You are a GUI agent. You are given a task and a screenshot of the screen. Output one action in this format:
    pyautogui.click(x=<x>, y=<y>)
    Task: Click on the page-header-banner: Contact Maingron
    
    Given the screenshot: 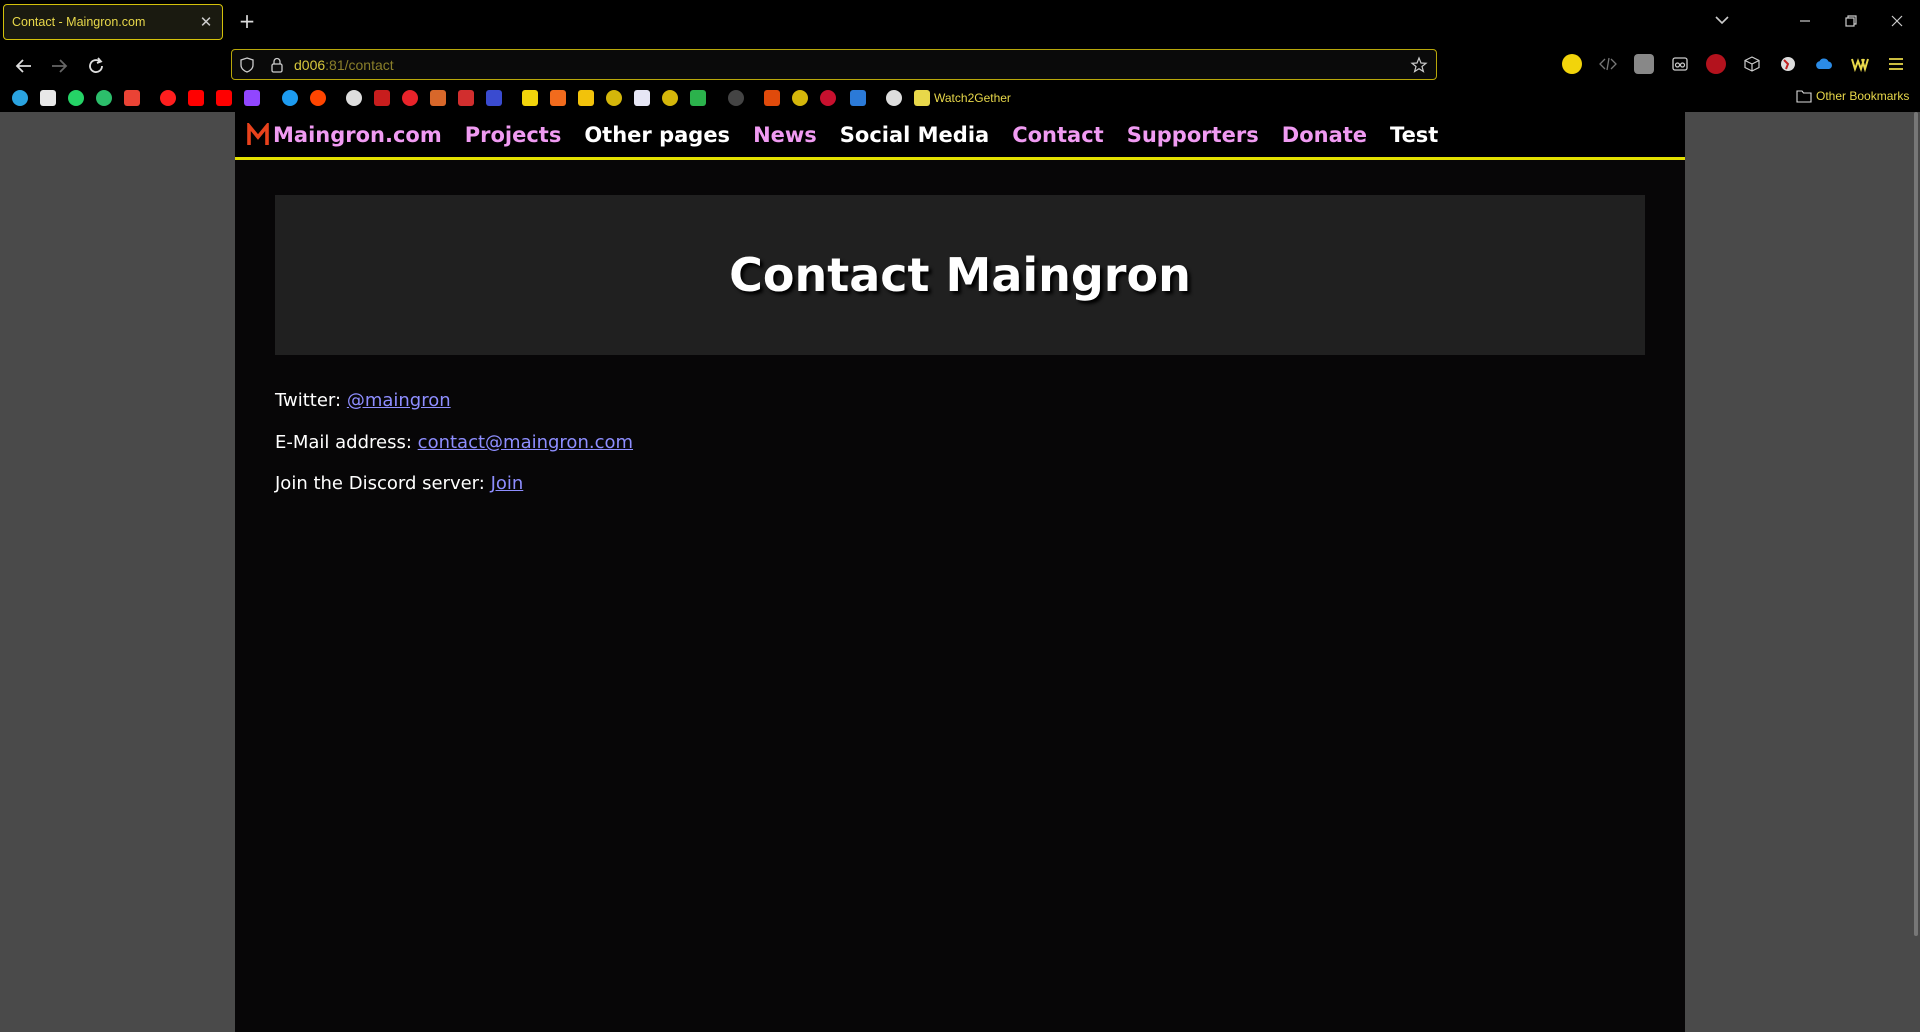 What is the action you would take?
    pyautogui.click(x=960, y=275)
    